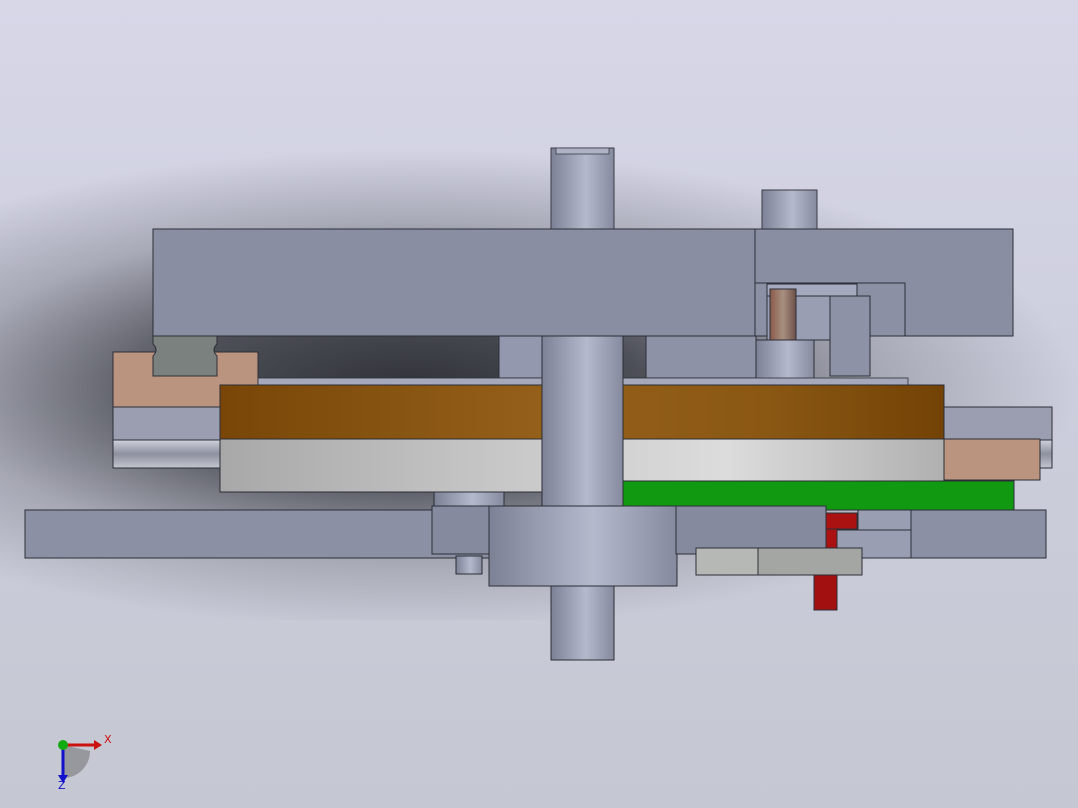  Describe the element at coordinates (885, 520) in the screenshot. I see `bracket-upper` at that location.